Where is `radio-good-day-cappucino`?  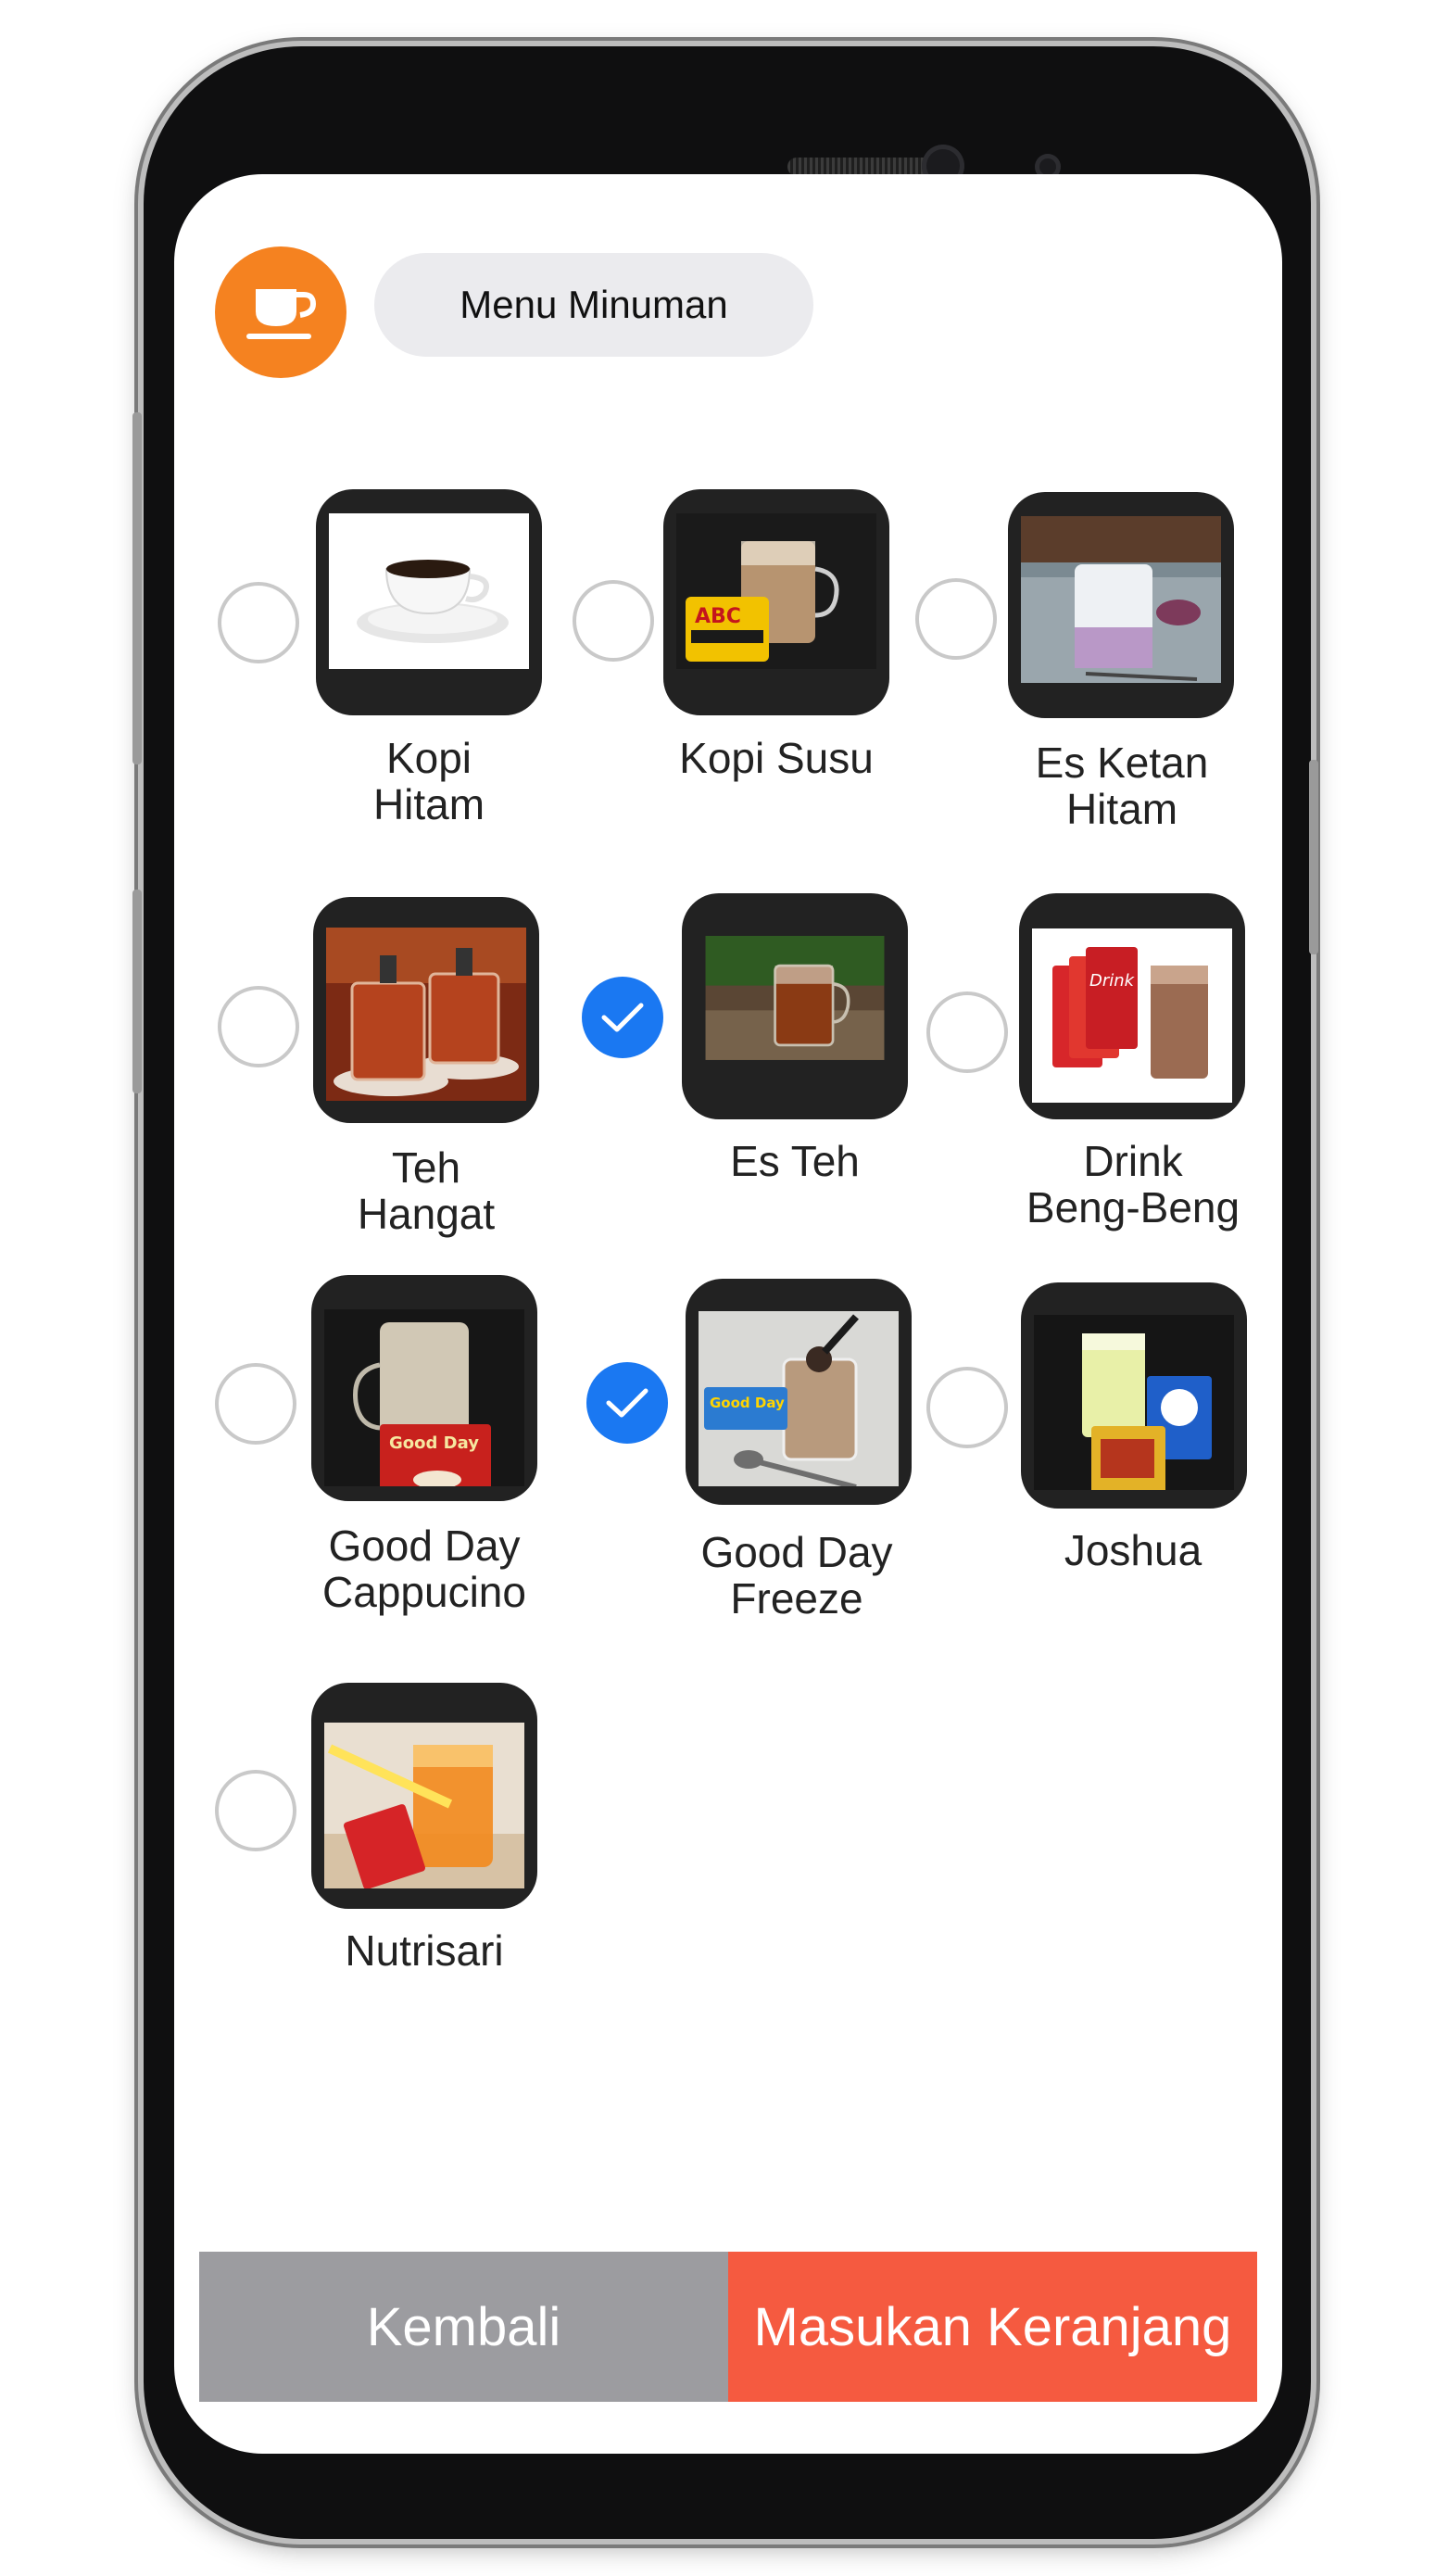
radio-good-day-cappucino is located at coordinates (255, 1404).